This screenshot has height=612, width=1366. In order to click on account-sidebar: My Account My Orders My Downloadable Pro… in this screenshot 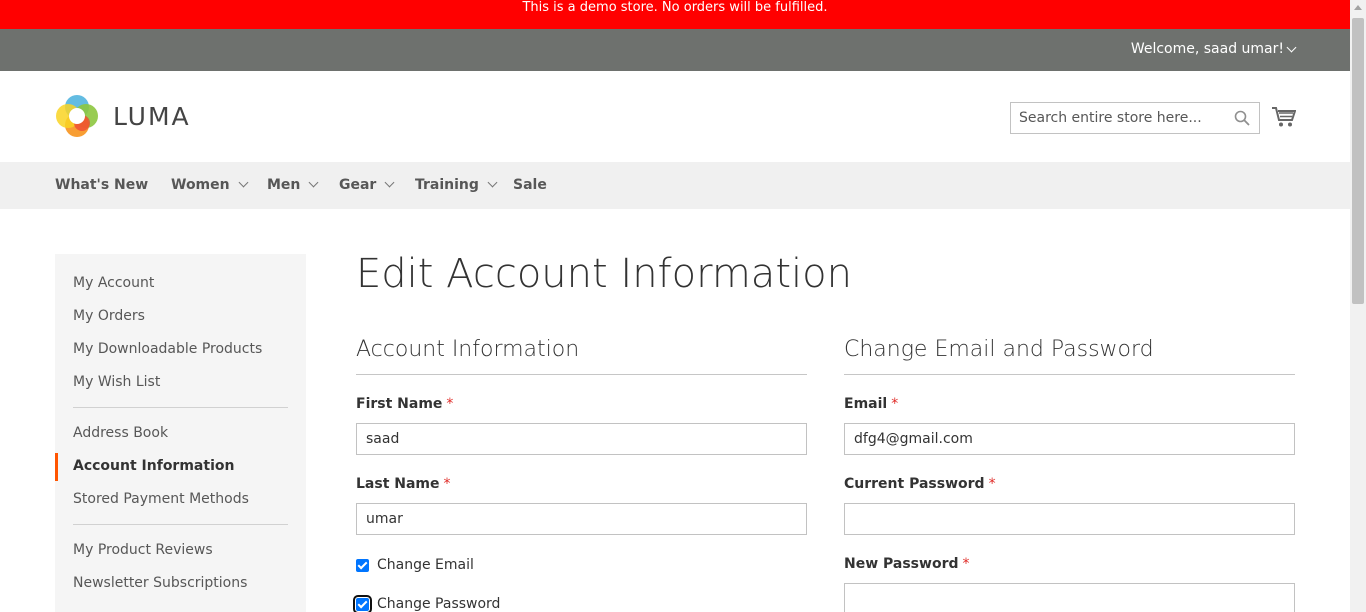, I will do `click(180, 433)`.